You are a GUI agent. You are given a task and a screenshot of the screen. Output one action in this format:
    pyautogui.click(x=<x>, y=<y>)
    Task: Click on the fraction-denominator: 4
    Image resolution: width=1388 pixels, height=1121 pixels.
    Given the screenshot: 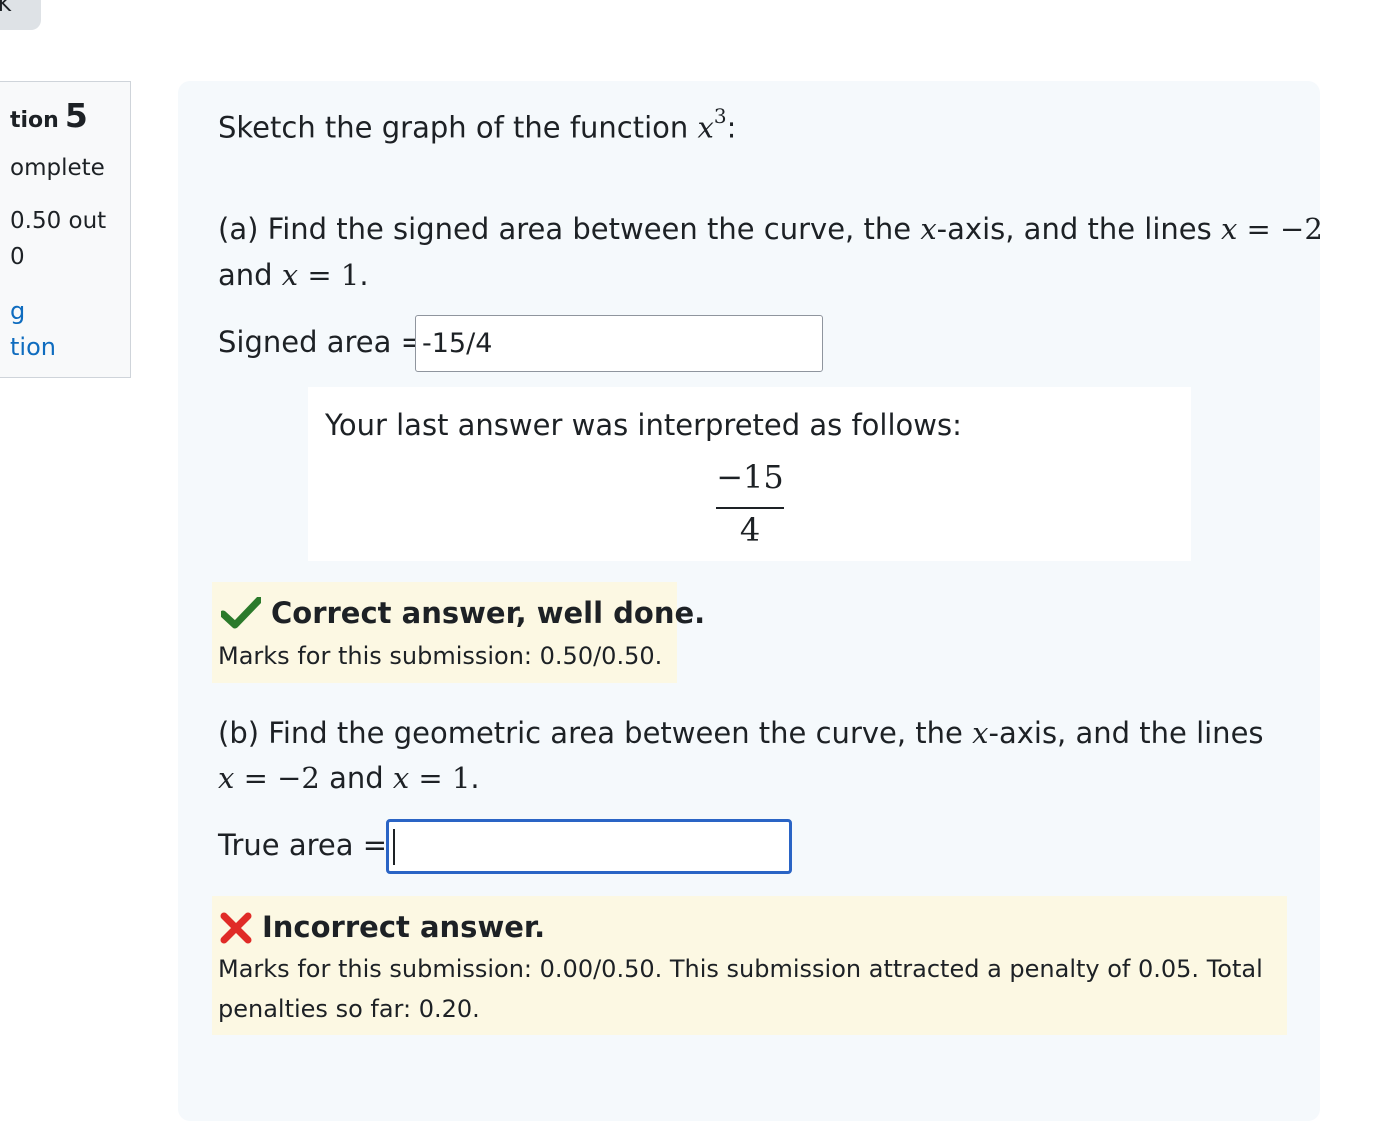 What is the action you would take?
    pyautogui.click(x=750, y=530)
    